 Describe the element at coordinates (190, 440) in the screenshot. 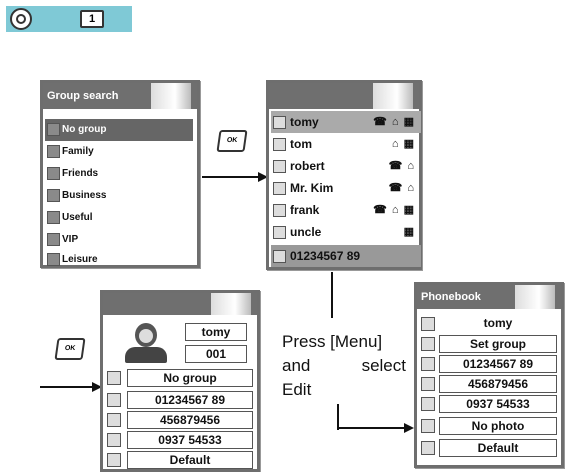

I see `office-field: 0937 54533` at that location.